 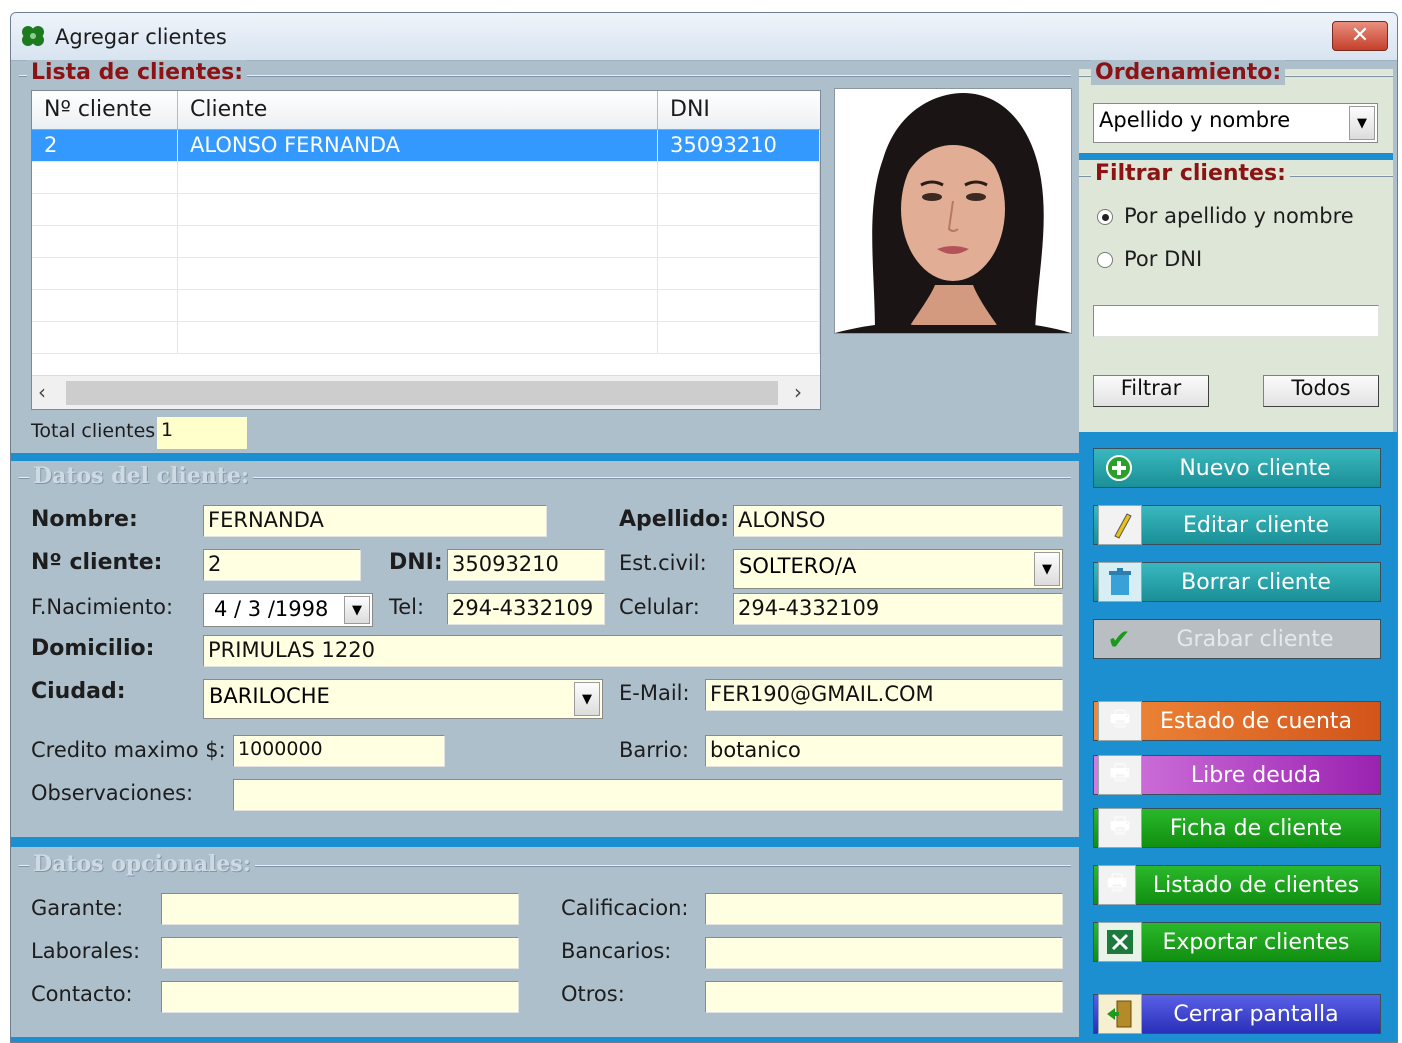 I want to click on radio-by-dni, so click(x=1105, y=260).